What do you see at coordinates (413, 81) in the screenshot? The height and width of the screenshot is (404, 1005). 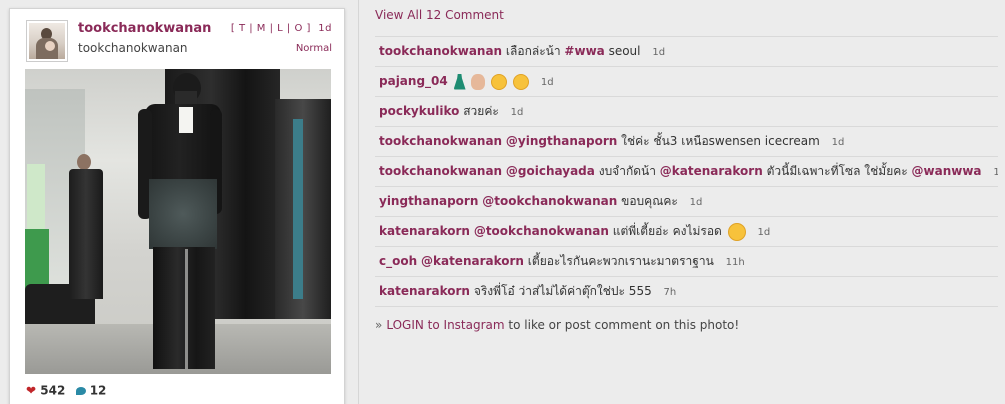 I see `comment-user: pajang_04` at bounding box center [413, 81].